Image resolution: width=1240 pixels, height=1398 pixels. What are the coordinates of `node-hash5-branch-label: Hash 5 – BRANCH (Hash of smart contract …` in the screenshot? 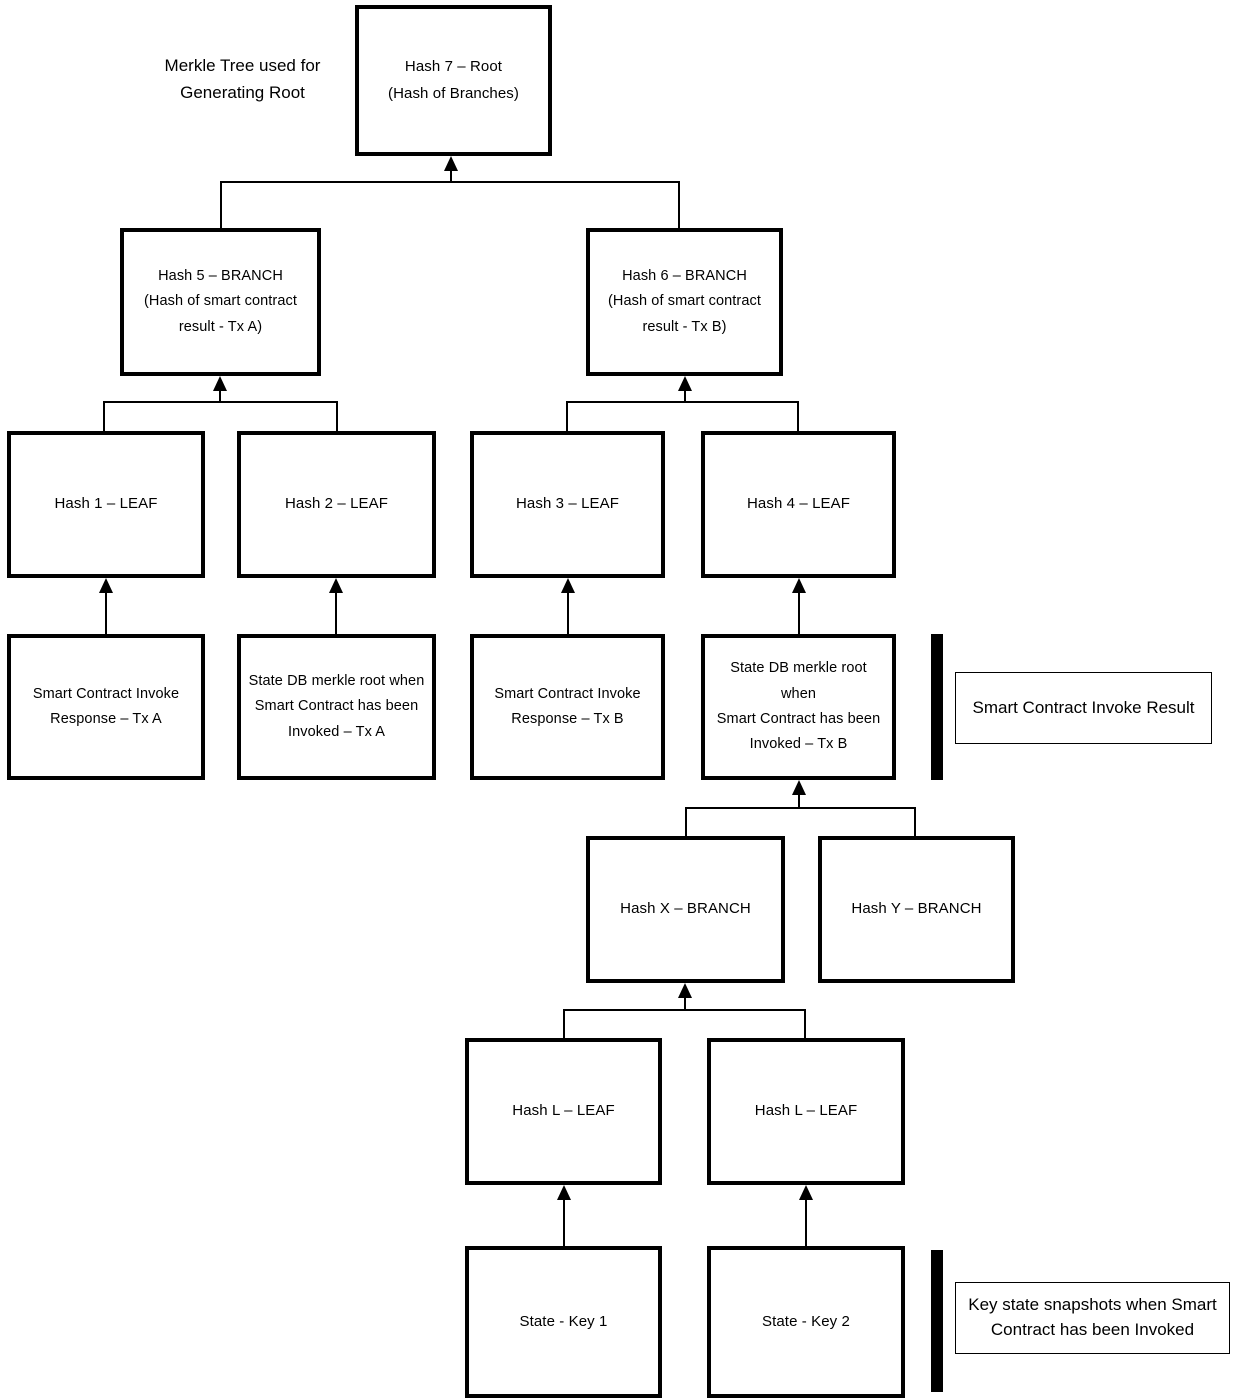 It's located at (220, 301).